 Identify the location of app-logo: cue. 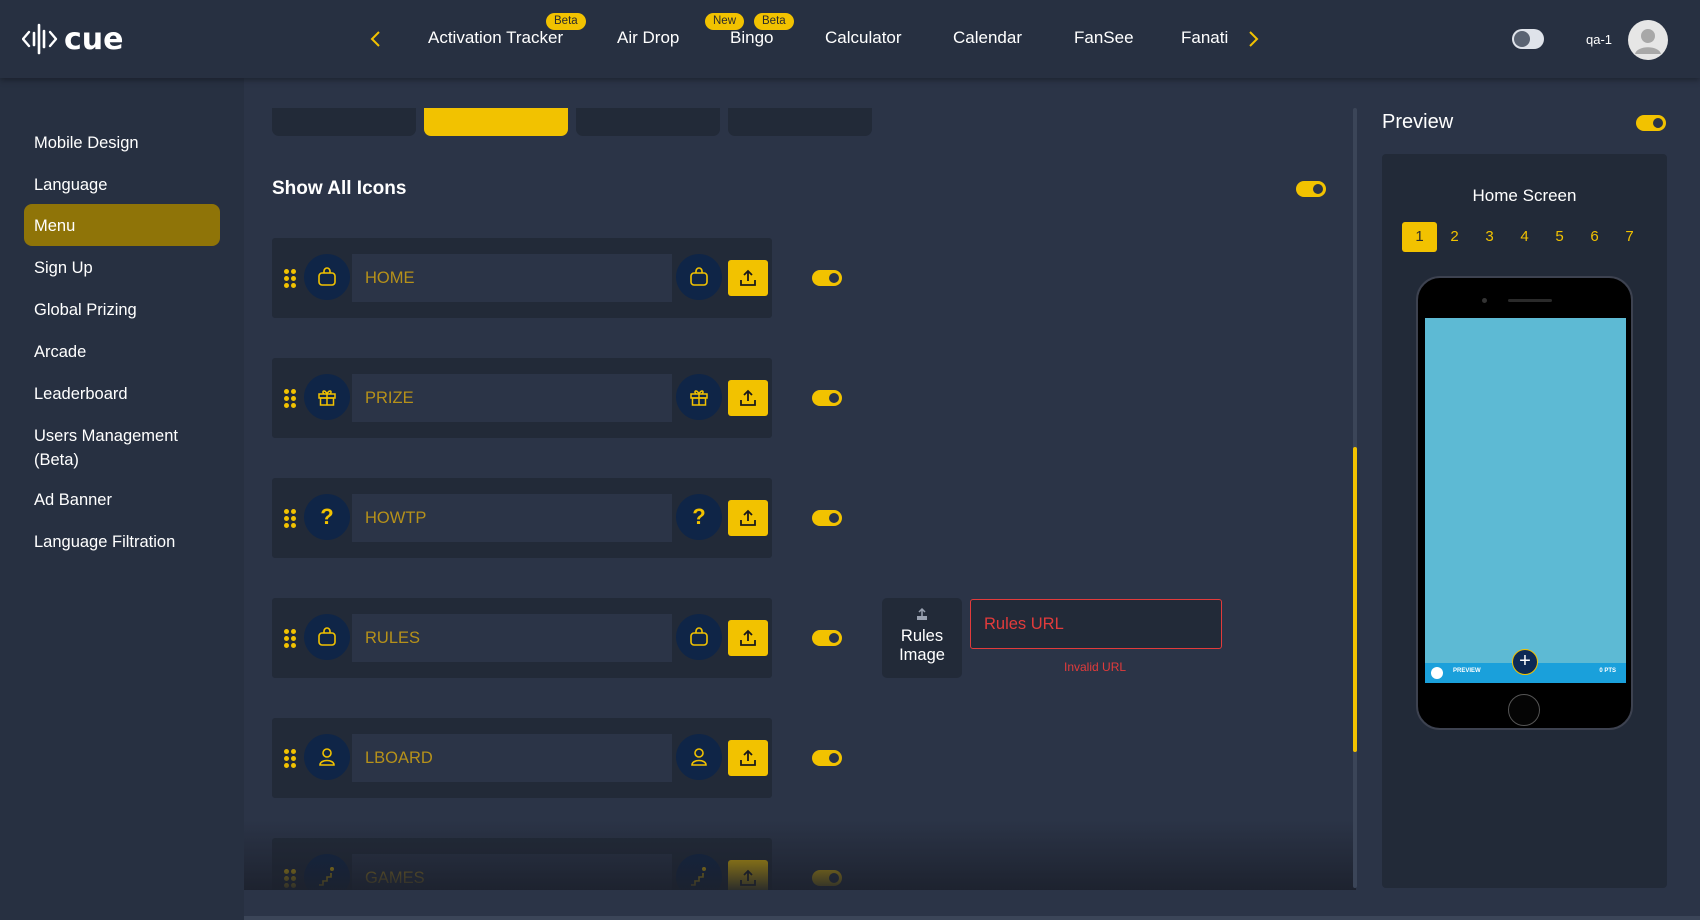
(73, 39).